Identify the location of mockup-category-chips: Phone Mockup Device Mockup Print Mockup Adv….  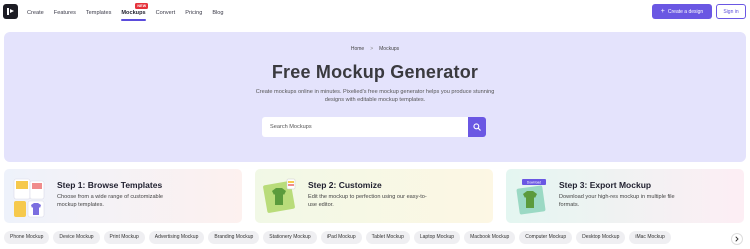
(375, 238).